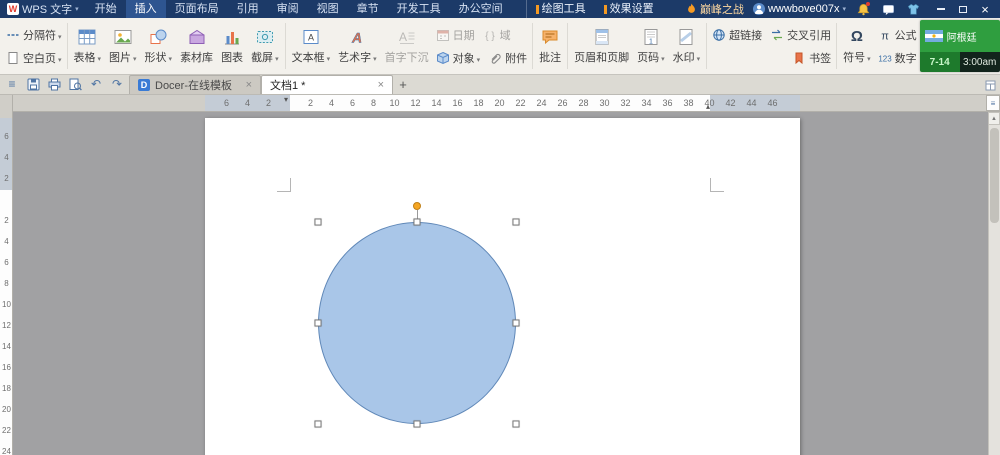 This screenshot has height=455, width=1000. Describe the element at coordinates (516, 222) in the screenshot. I see `resize-handle-ne` at that location.